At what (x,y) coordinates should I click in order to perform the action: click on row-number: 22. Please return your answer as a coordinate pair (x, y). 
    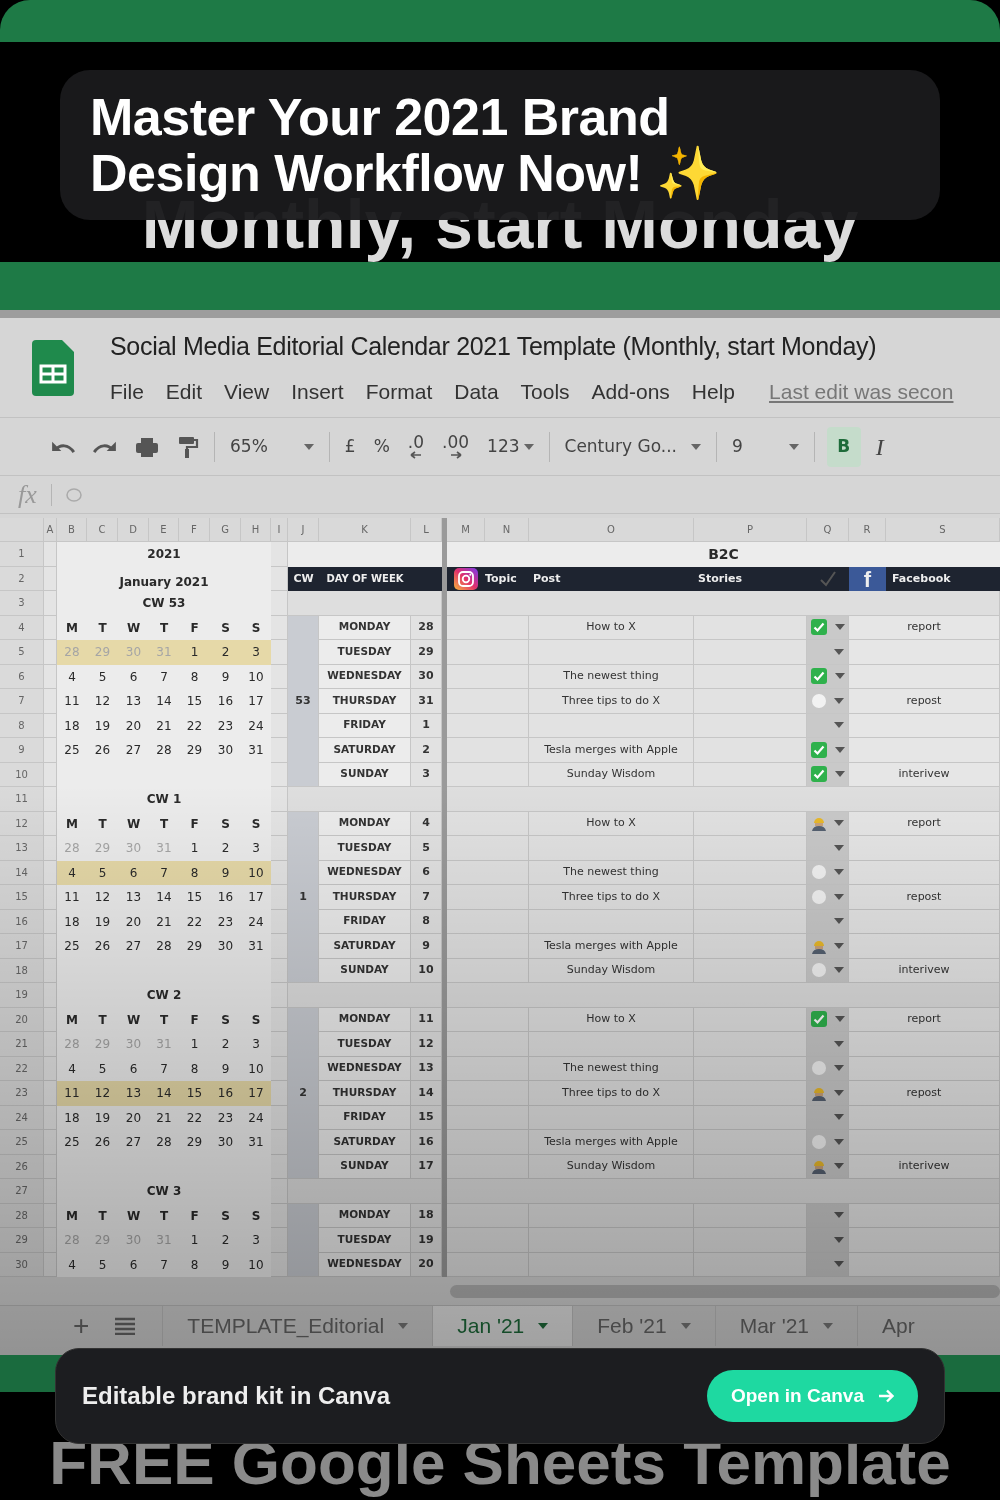
    Looking at the image, I should click on (22, 1068).